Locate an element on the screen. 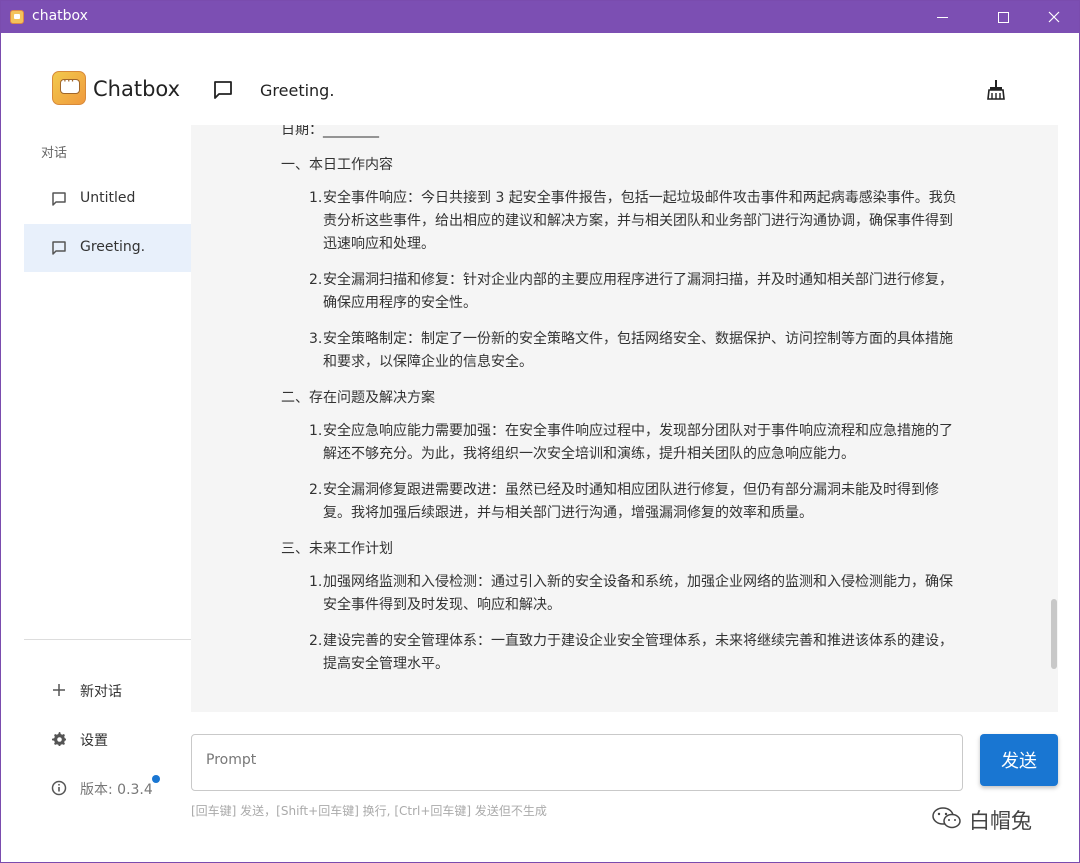 The image size is (1080, 863). section-heading: 二、存在问题及解决方案 is located at coordinates (358, 398).